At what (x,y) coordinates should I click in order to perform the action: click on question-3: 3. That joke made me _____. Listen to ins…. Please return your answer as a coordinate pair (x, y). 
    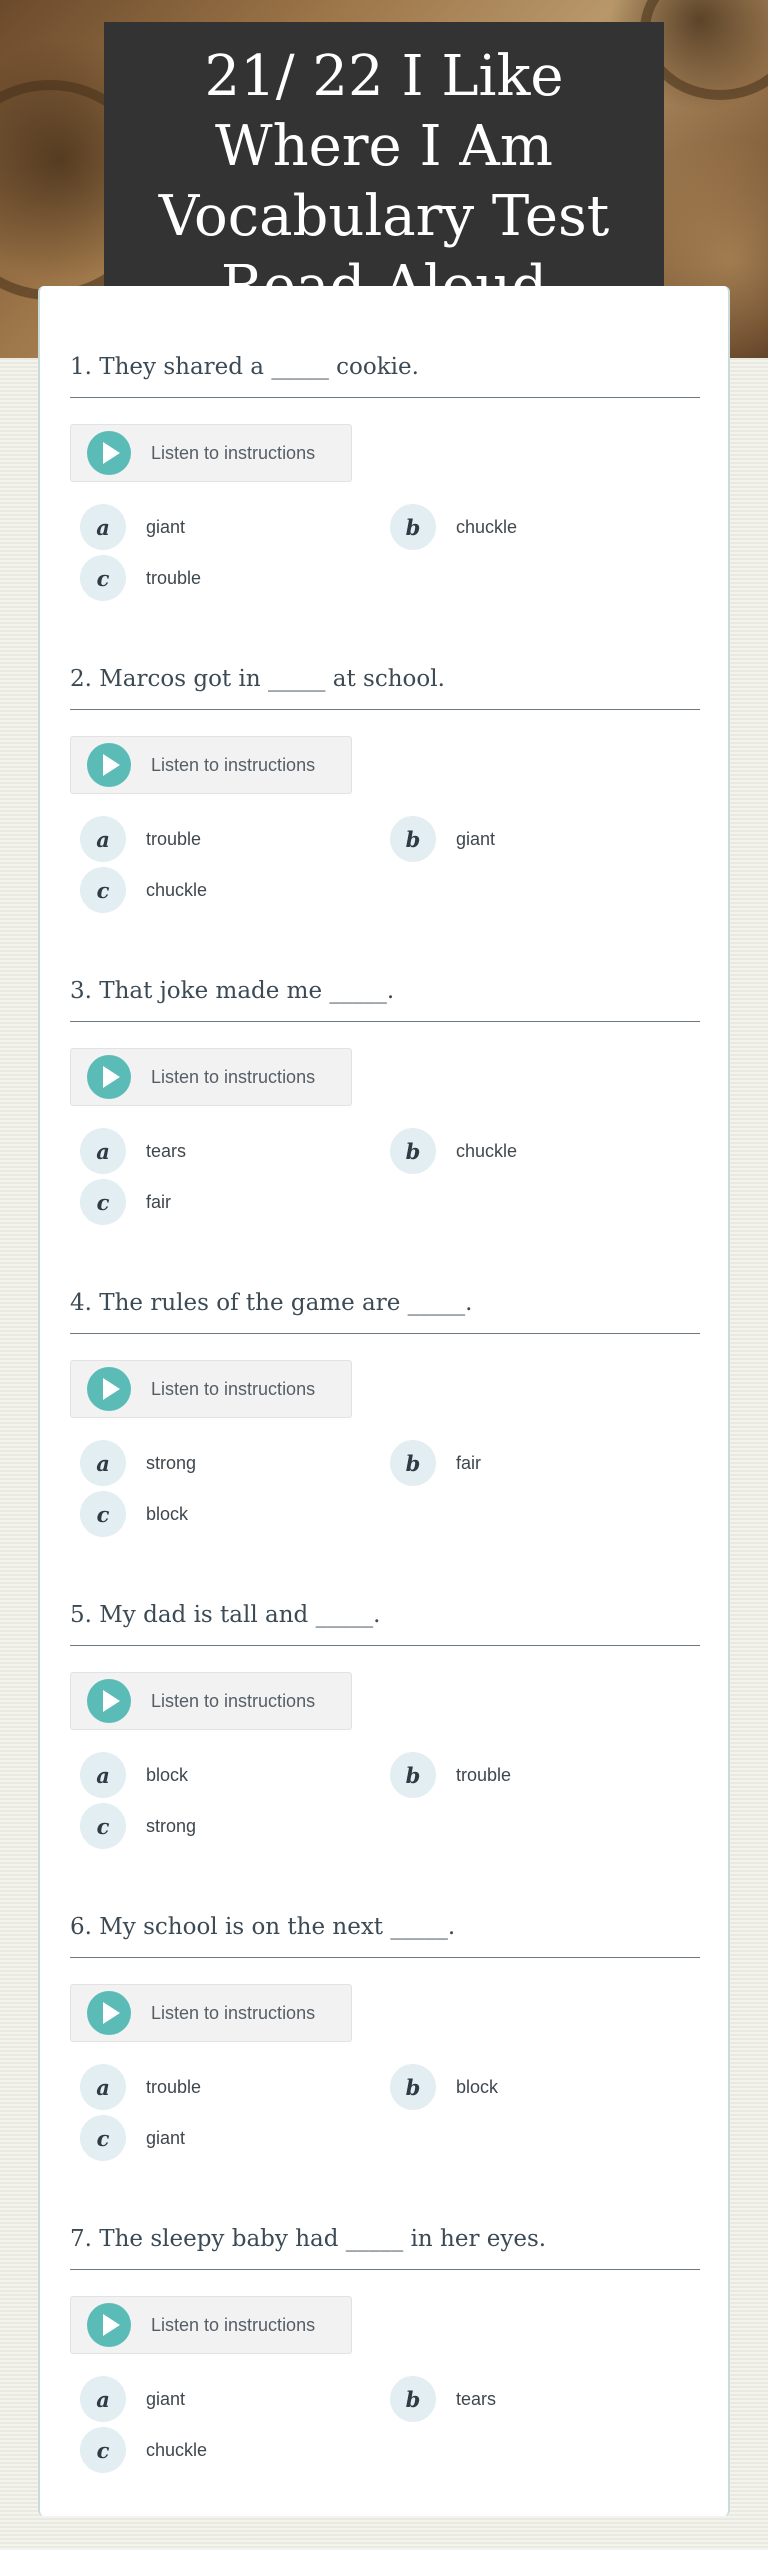
    Looking at the image, I should click on (385, 1094).